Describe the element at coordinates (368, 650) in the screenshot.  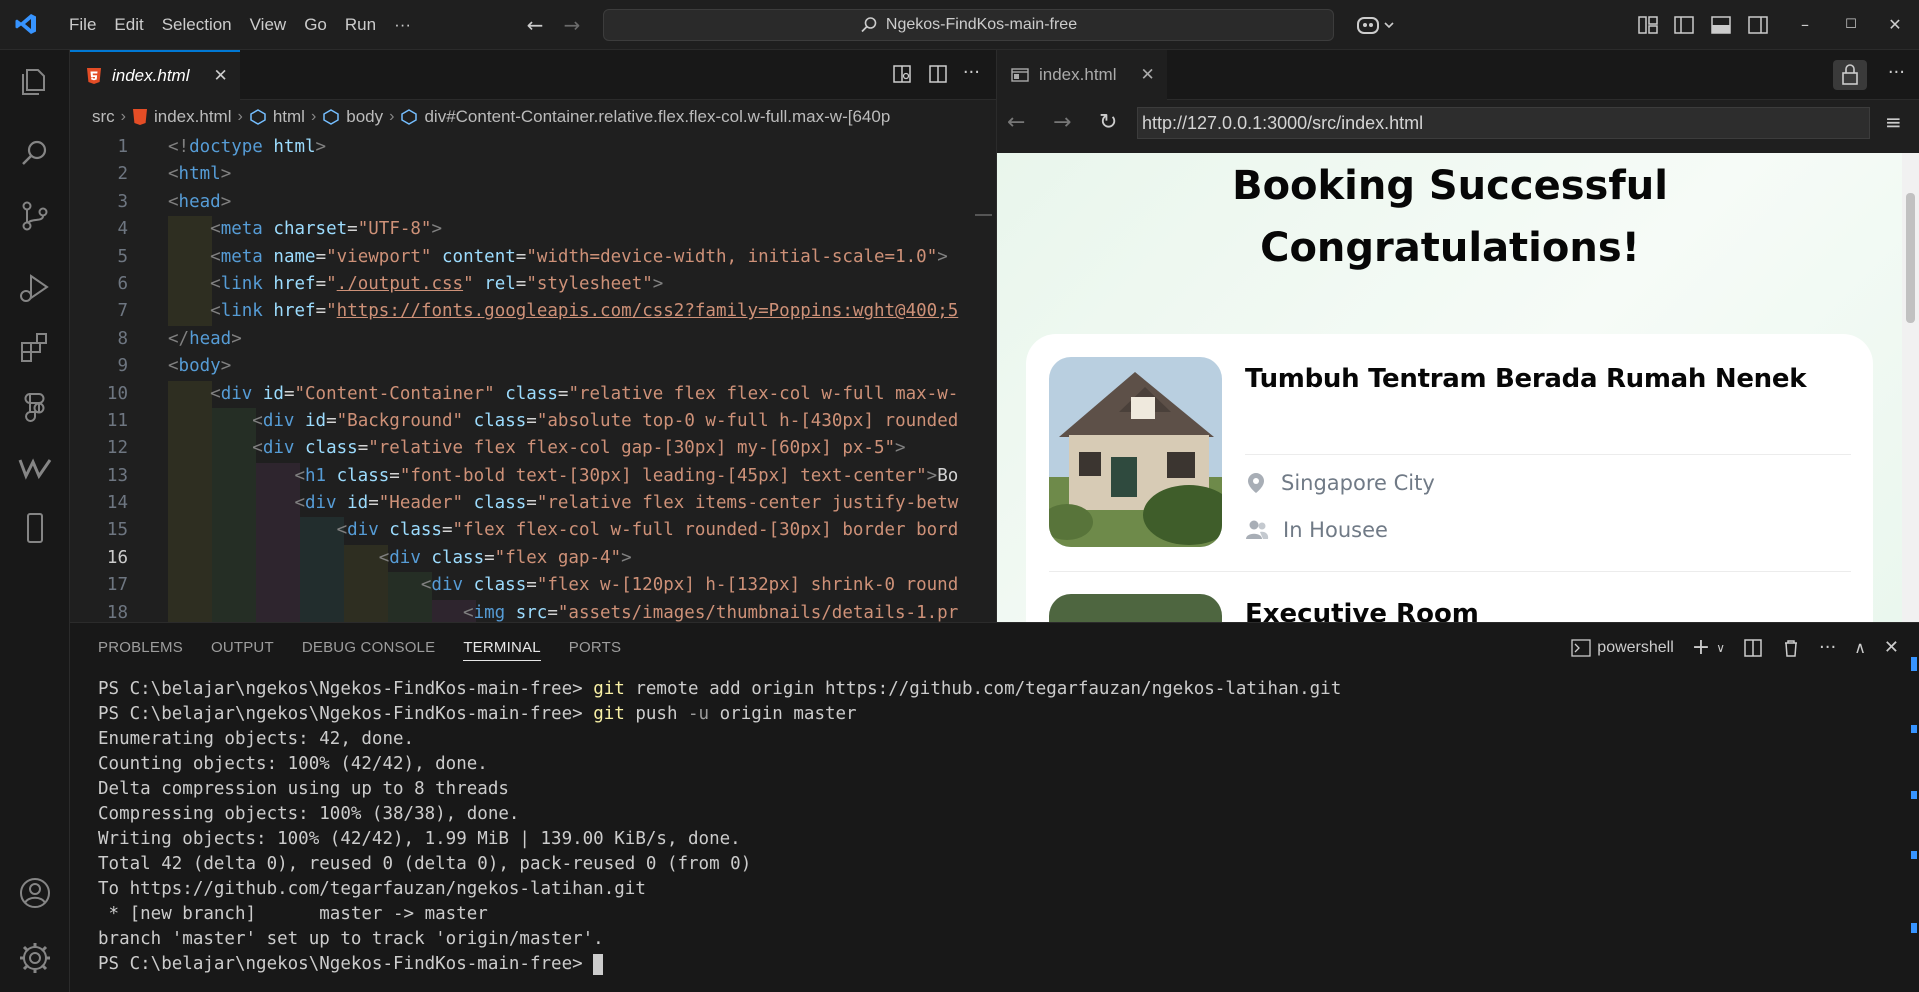
I see `tab-debug-console: DEBUG CONSOLE` at that location.